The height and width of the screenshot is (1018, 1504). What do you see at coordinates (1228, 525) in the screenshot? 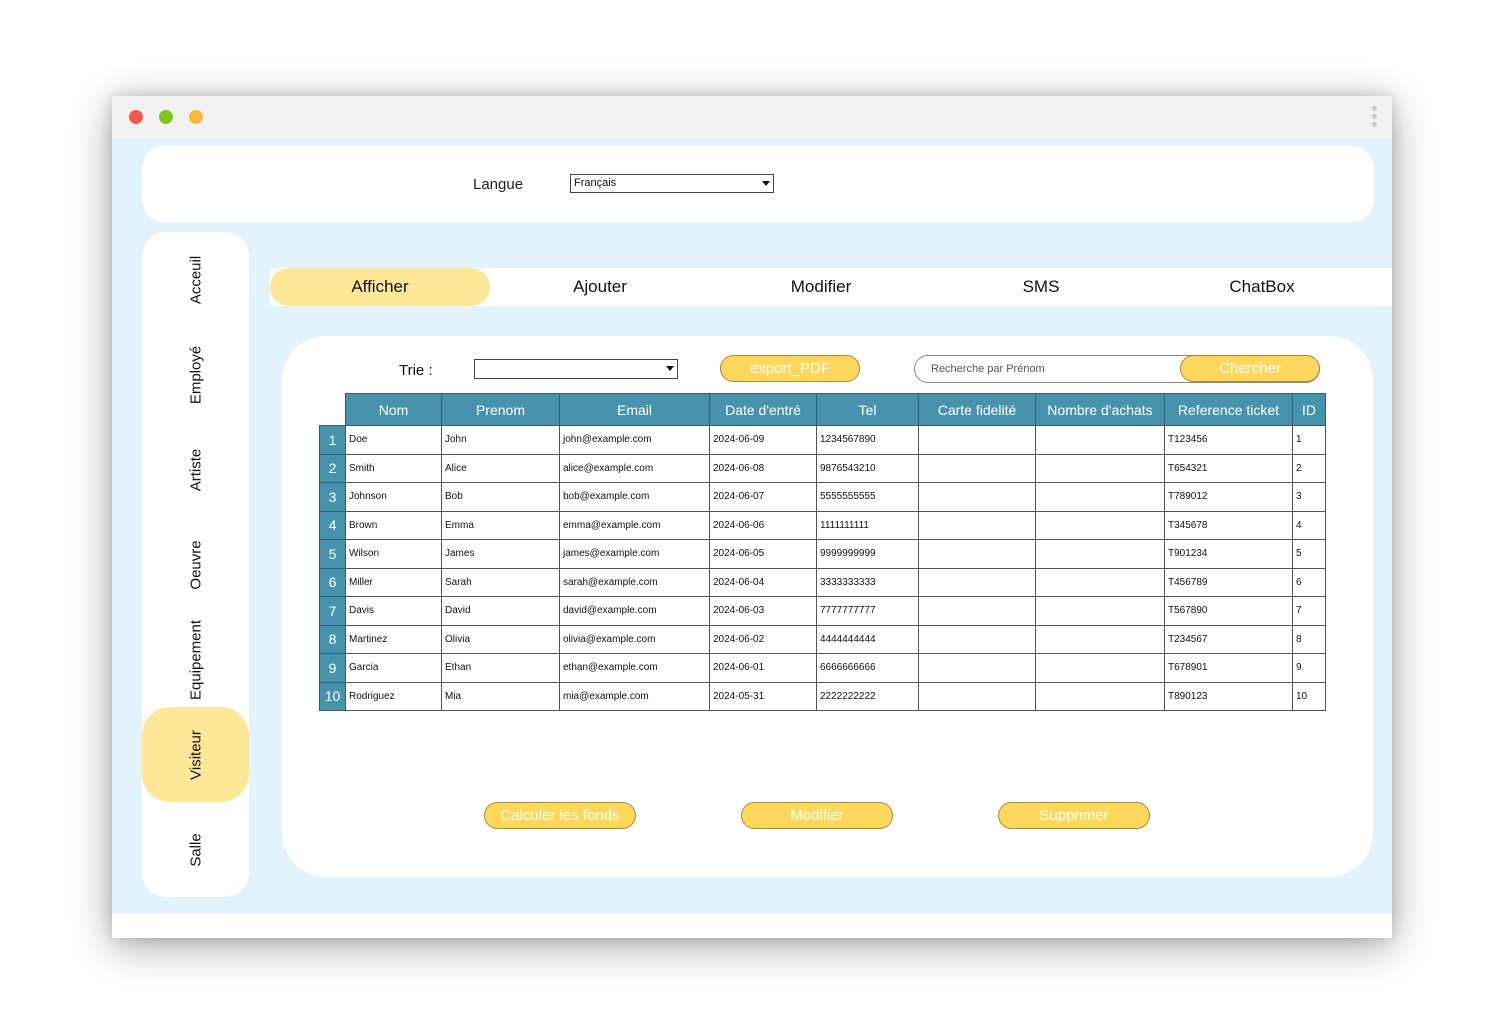
I see `table-cell: T345678` at bounding box center [1228, 525].